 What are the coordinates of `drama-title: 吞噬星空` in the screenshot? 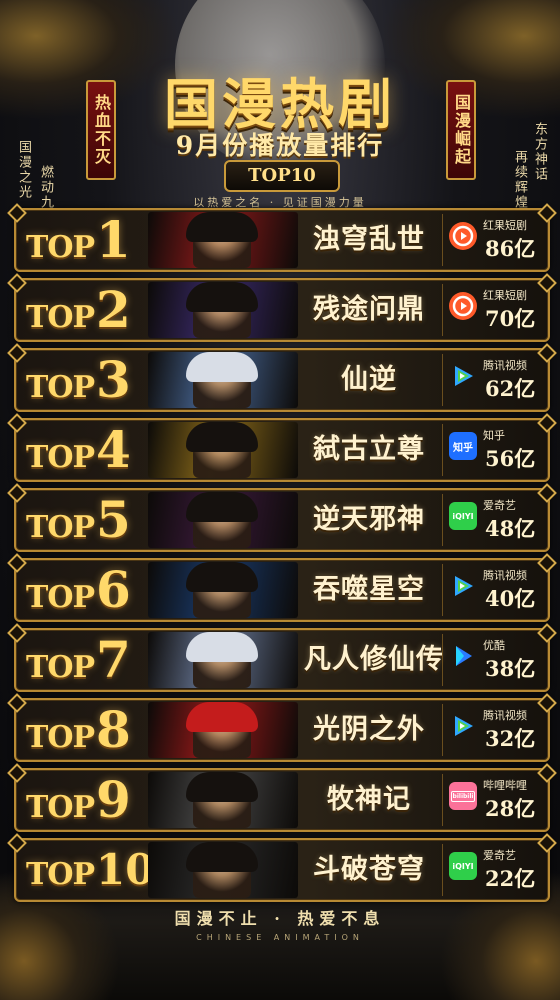 It's located at (369, 590).